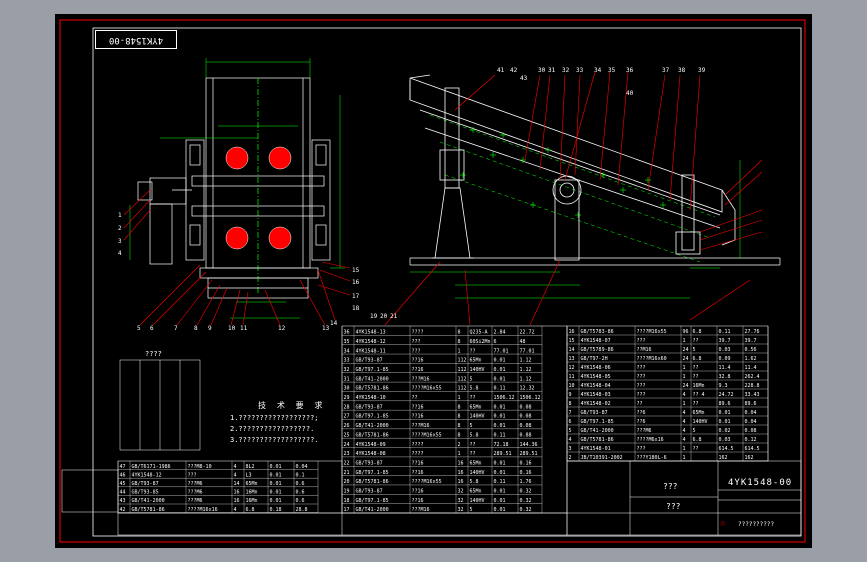  I want to click on bom-right-cell-w2: 39.7, so click(751, 341).